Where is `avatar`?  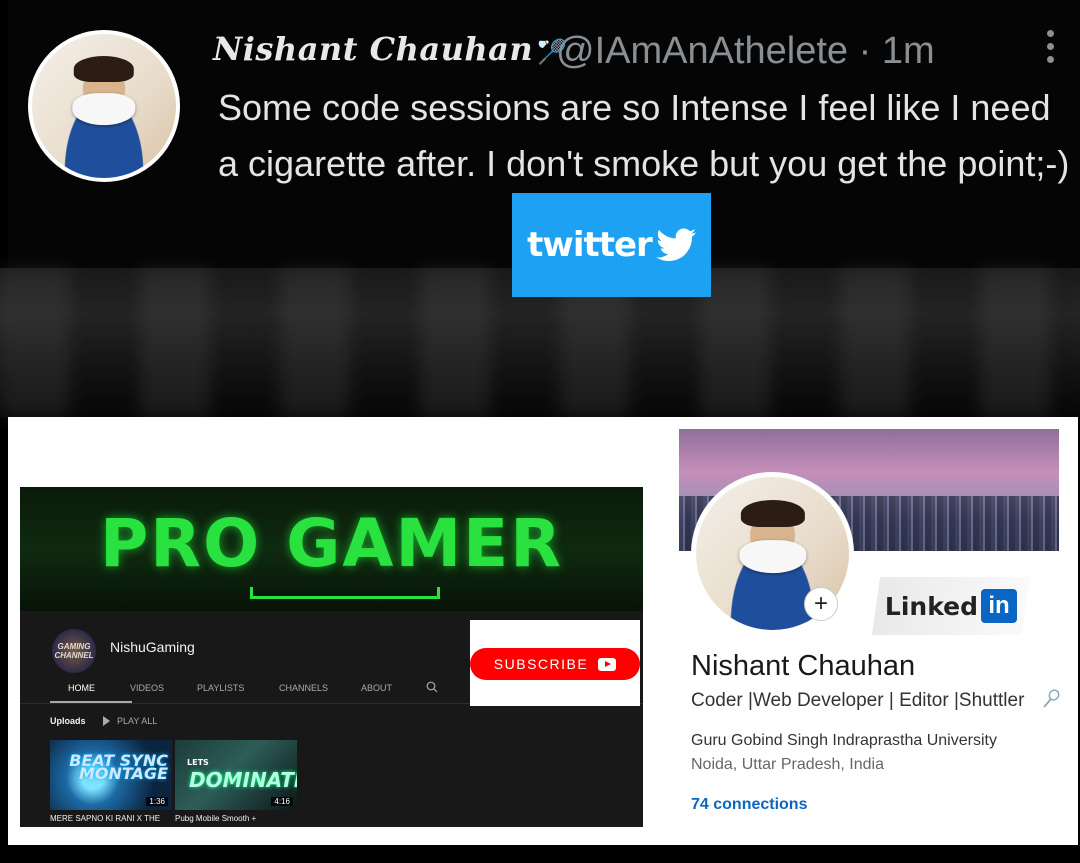
avatar is located at coordinates (104, 106).